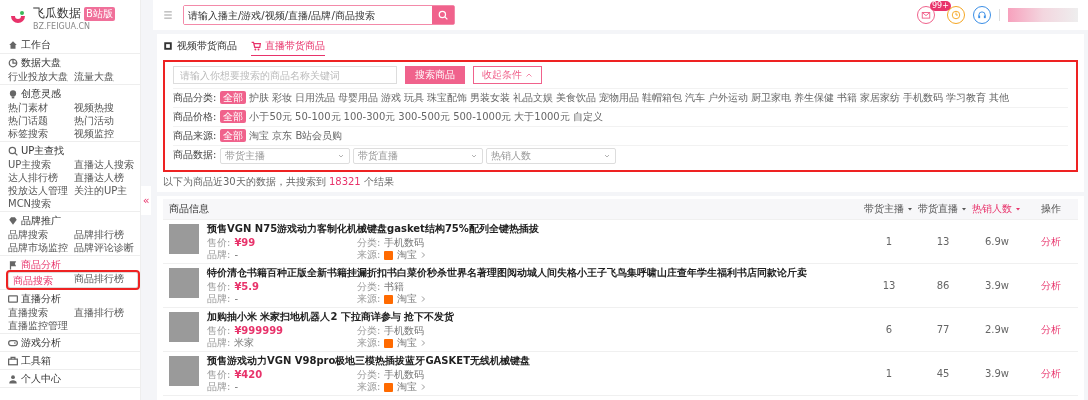  I want to click on logo-domain: BZ.FEIGUA.CN, so click(62, 26).